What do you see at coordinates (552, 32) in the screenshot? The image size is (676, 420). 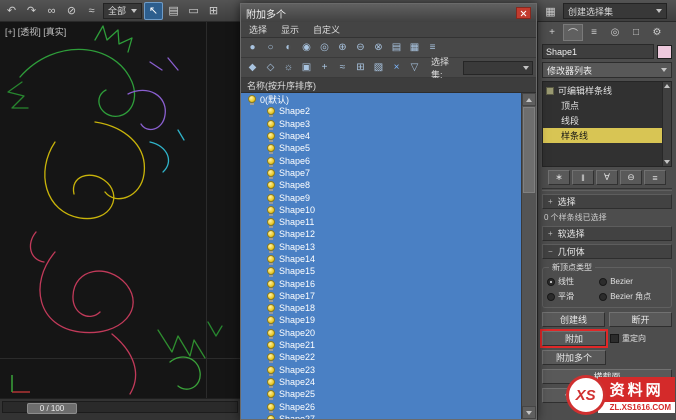 I see `create-tab: +` at bounding box center [552, 32].